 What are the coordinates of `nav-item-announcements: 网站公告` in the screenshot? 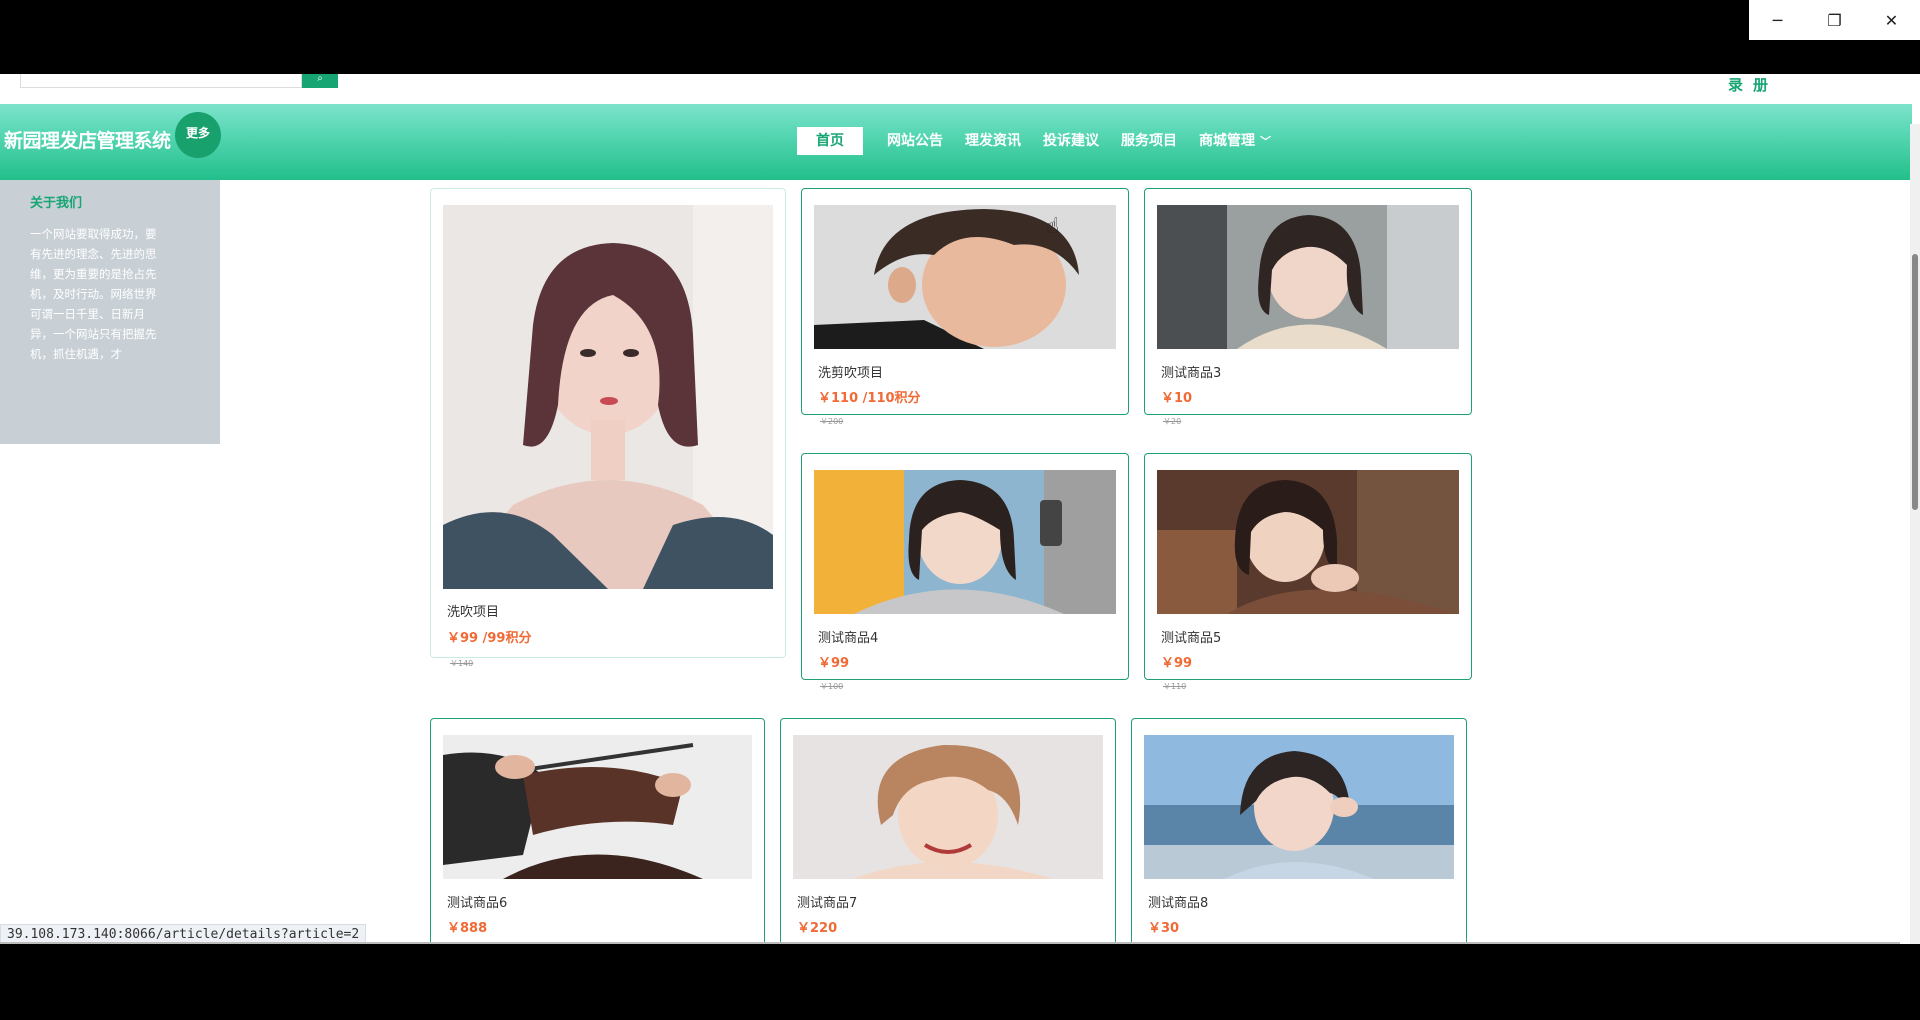 It's located at (915, 141).